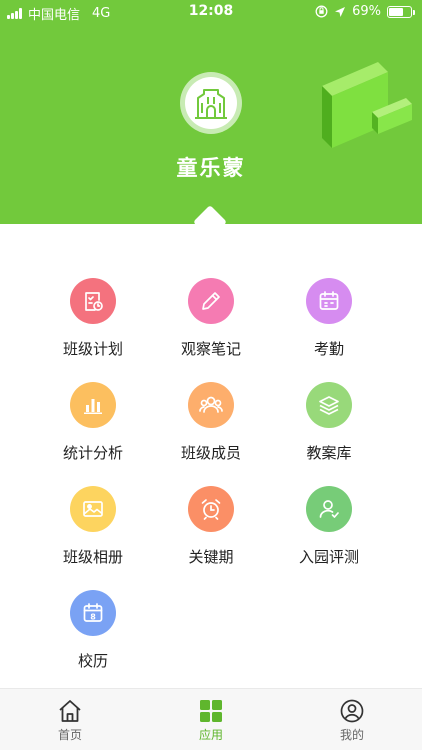 The width and height of the screenshot is (422, 750). Describe the element at coordinates (92, 349) in the screenshot. I see `app-label: 班级计划` at that location.